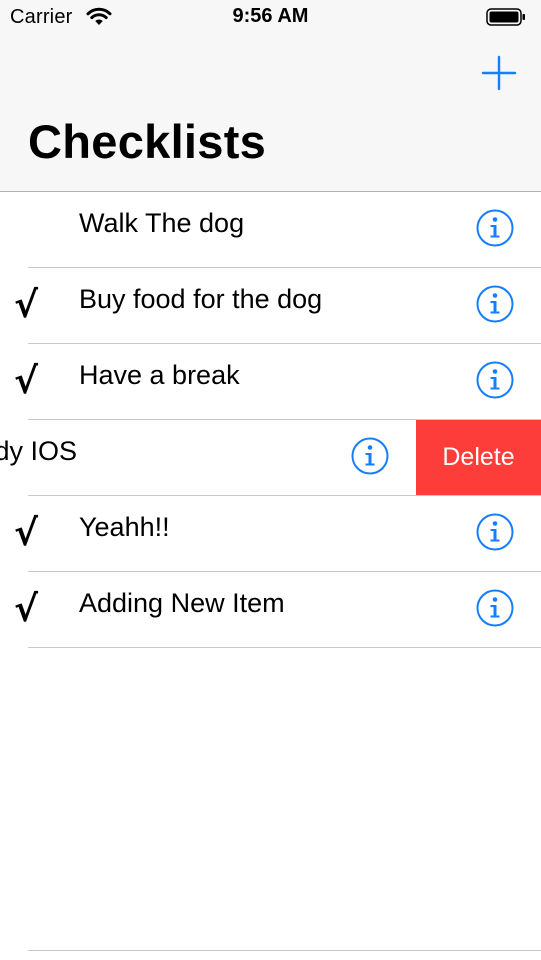  I want to click on separator, so click(284, 950).